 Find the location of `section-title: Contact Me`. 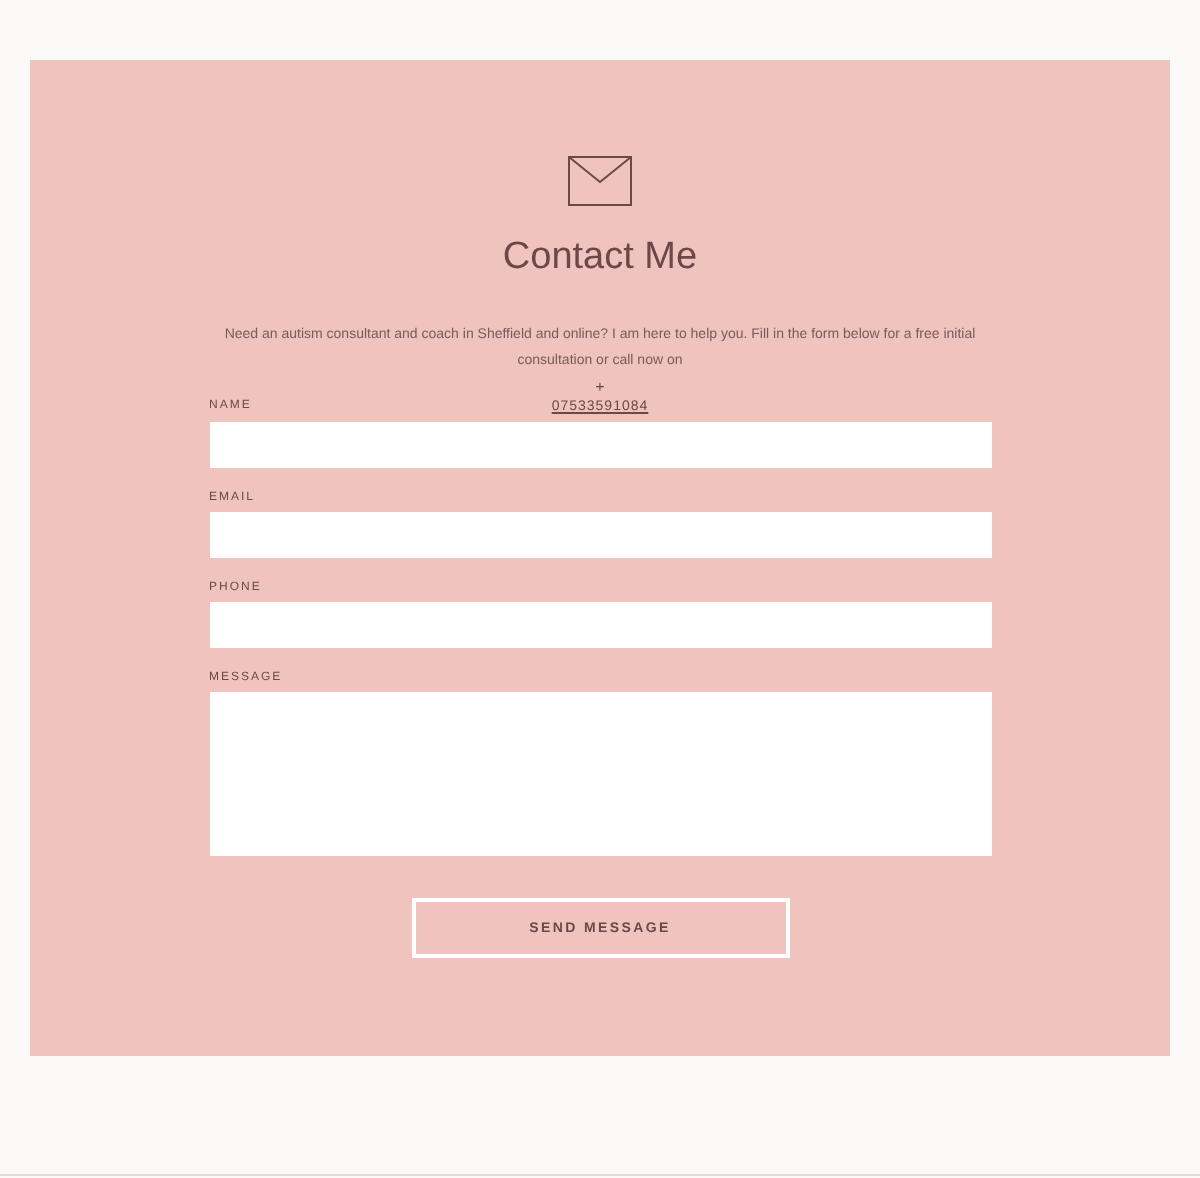

section-title: Contact Me is located at coordinates (600, 258).